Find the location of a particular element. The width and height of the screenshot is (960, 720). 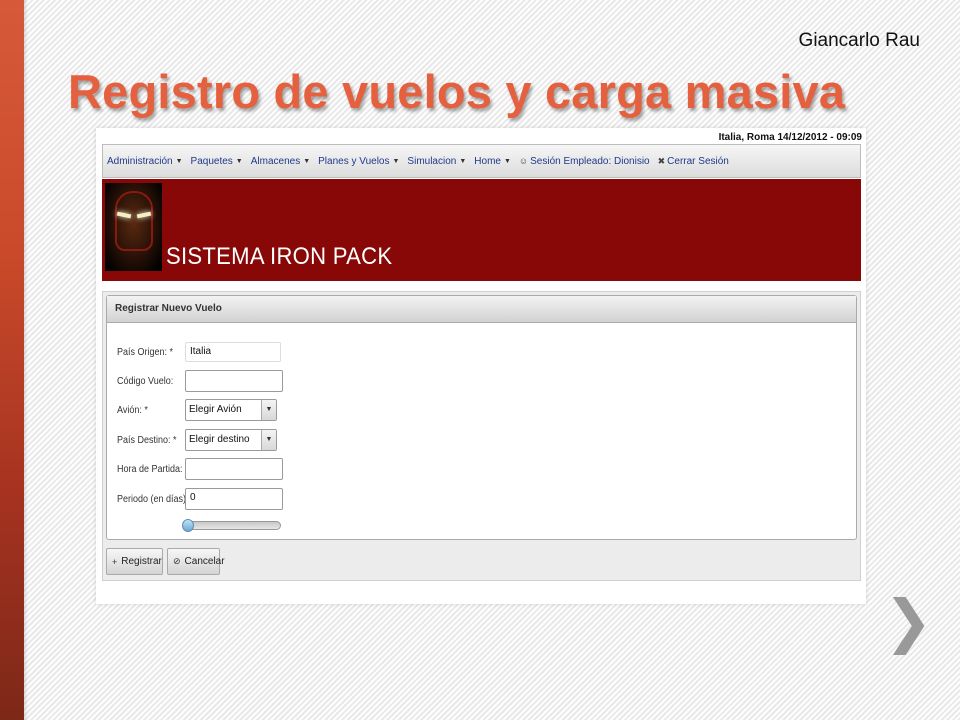

menu-label: Almacenes is located at coordinates (275, 161).